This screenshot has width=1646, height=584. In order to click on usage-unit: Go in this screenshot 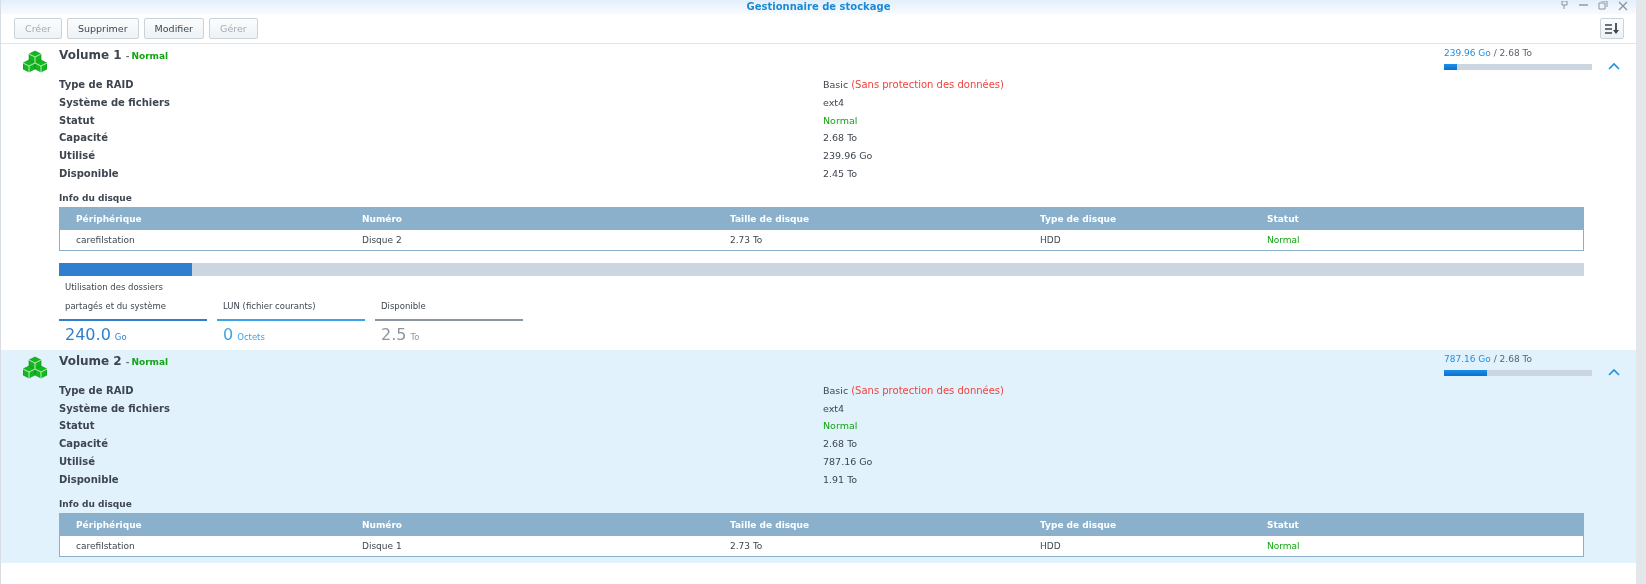, I will do `click(120, 336)`.